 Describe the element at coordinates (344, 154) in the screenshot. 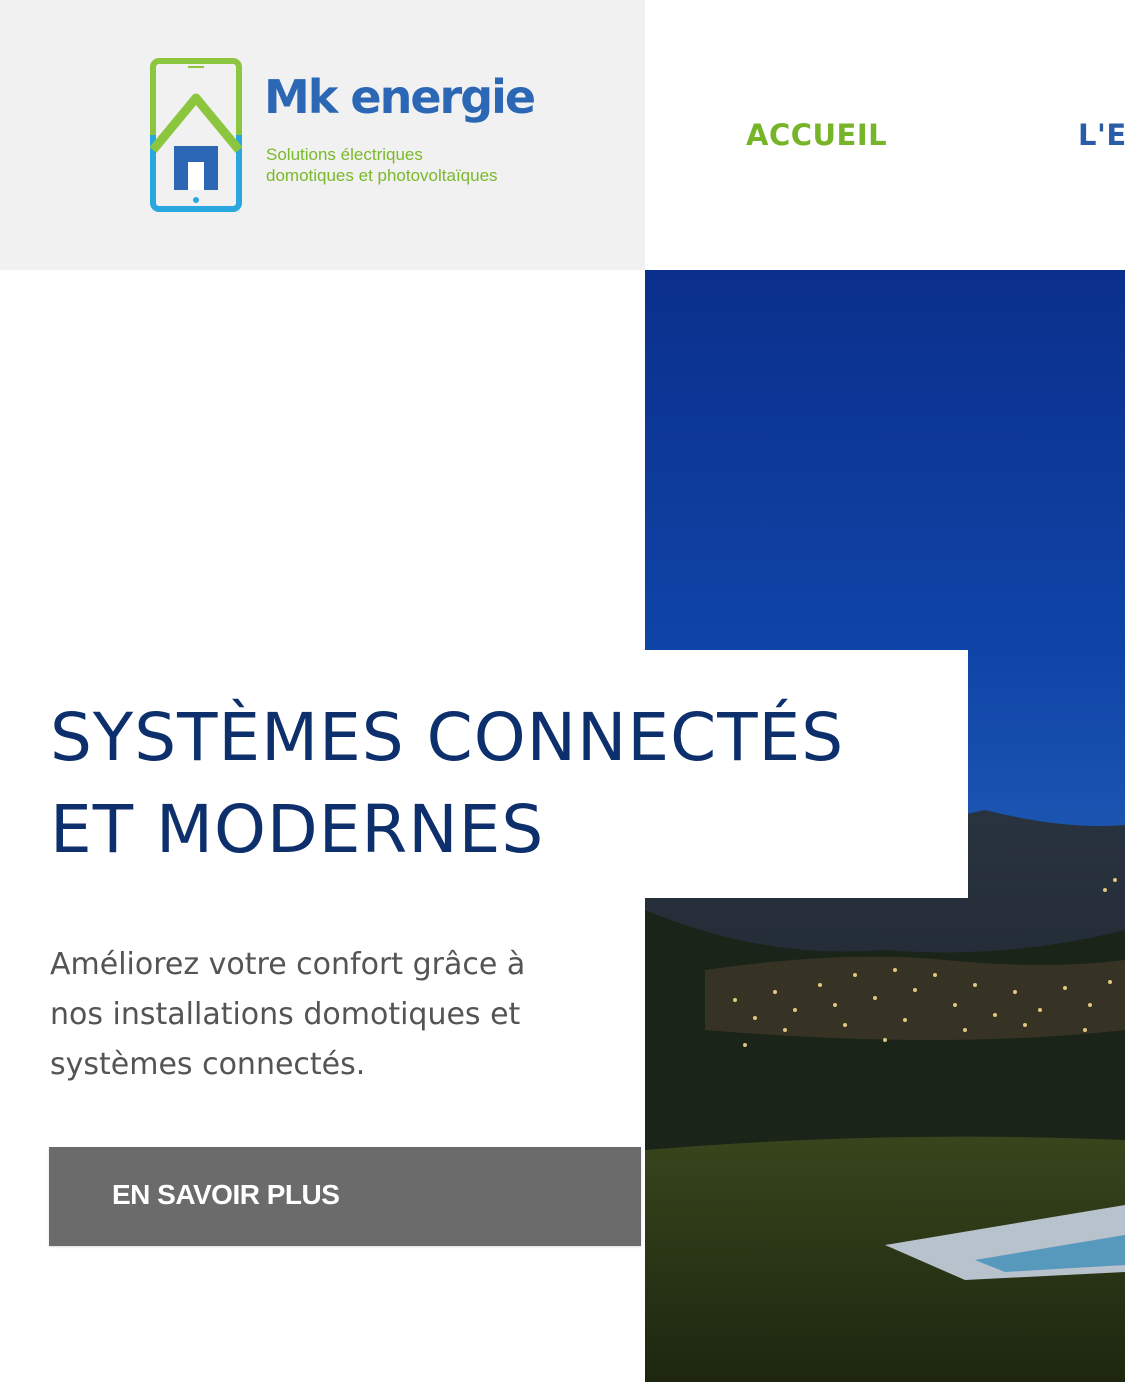

I see `tagline-line: Solutions électriques` at that location.